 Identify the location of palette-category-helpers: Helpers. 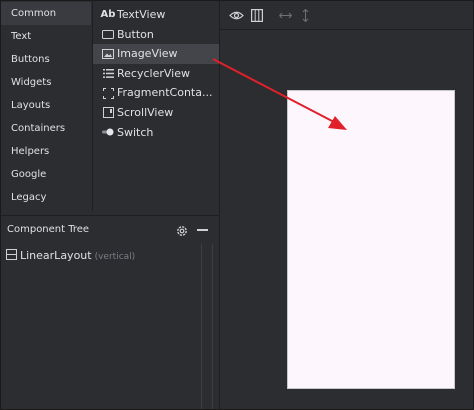
(46, 151).